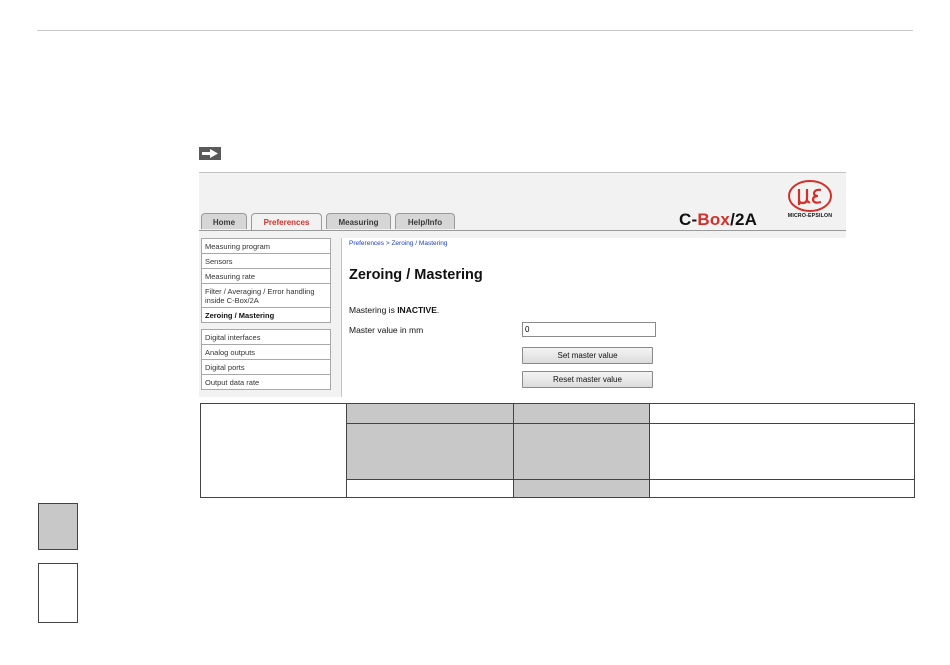  What do you see at coordinates (386, 330) in the screenshot?
I see `master-value-label: Master value in mm` at bounding box center [386, 330].